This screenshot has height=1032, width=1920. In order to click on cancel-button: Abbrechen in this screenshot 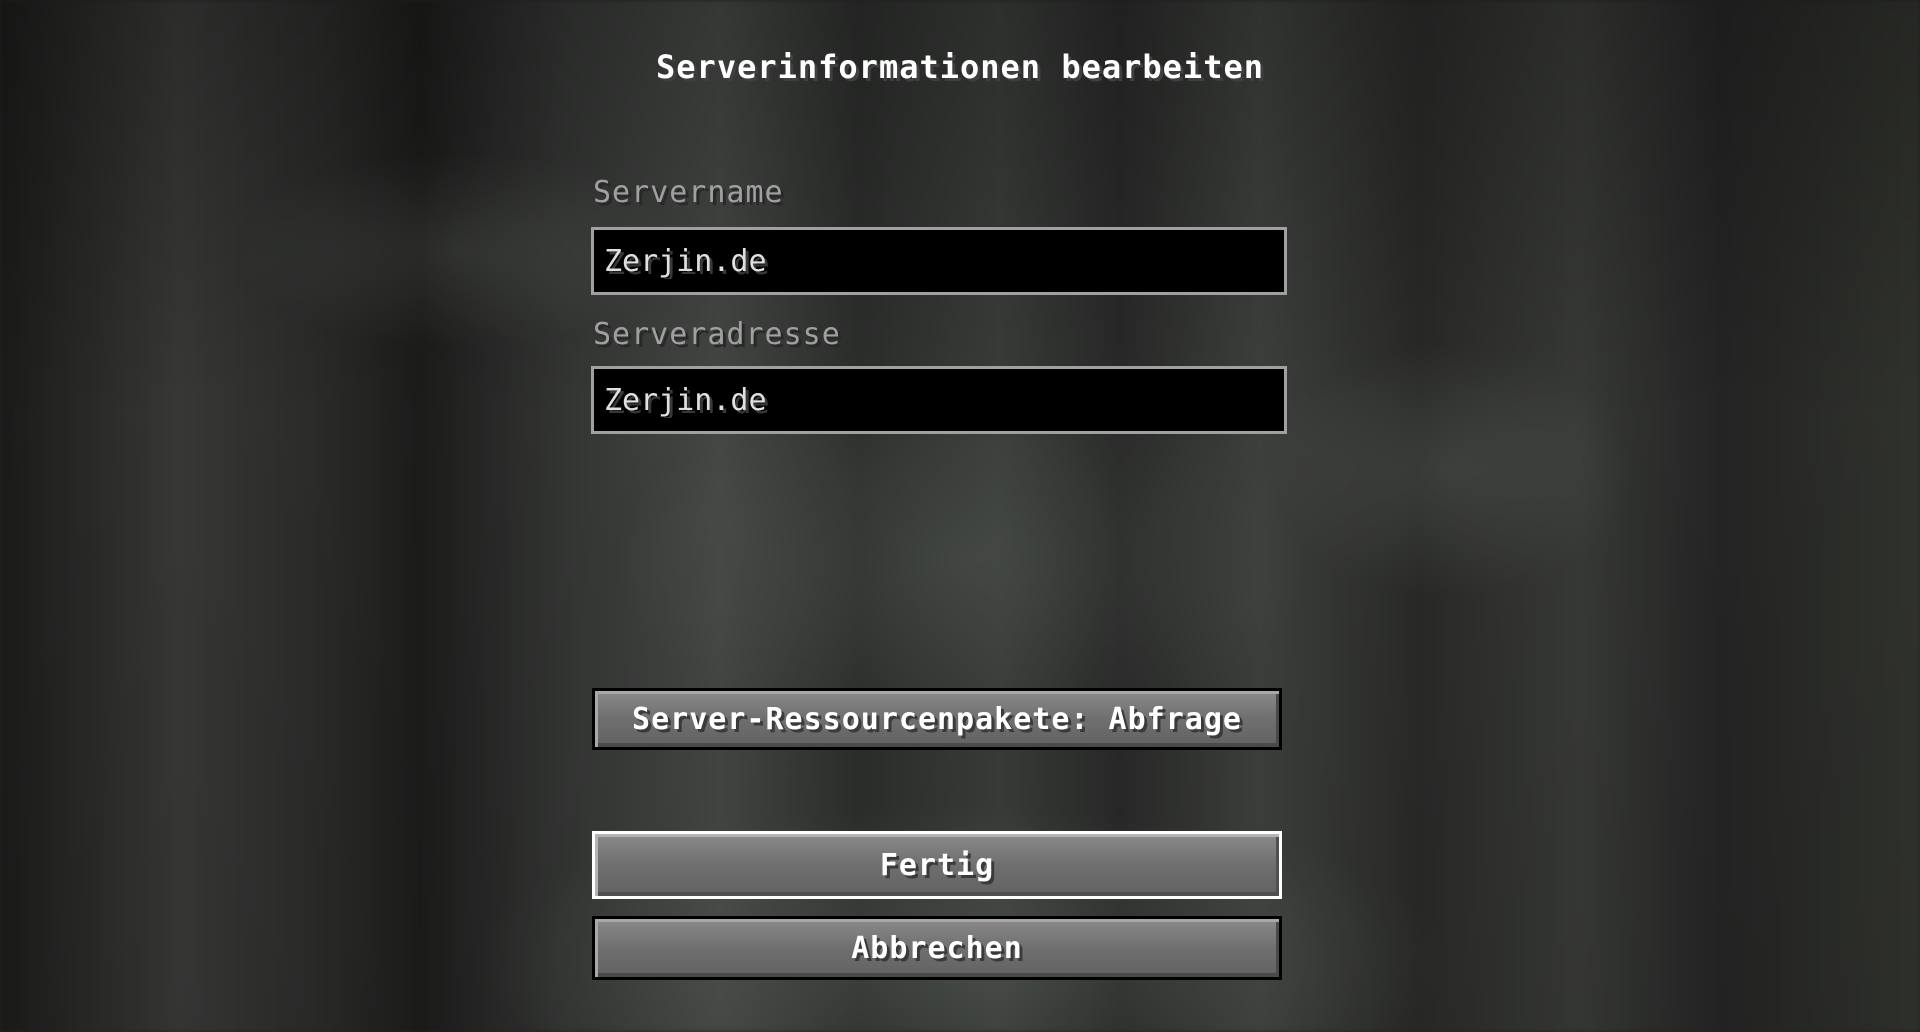, I will do `click(937, 948)`.